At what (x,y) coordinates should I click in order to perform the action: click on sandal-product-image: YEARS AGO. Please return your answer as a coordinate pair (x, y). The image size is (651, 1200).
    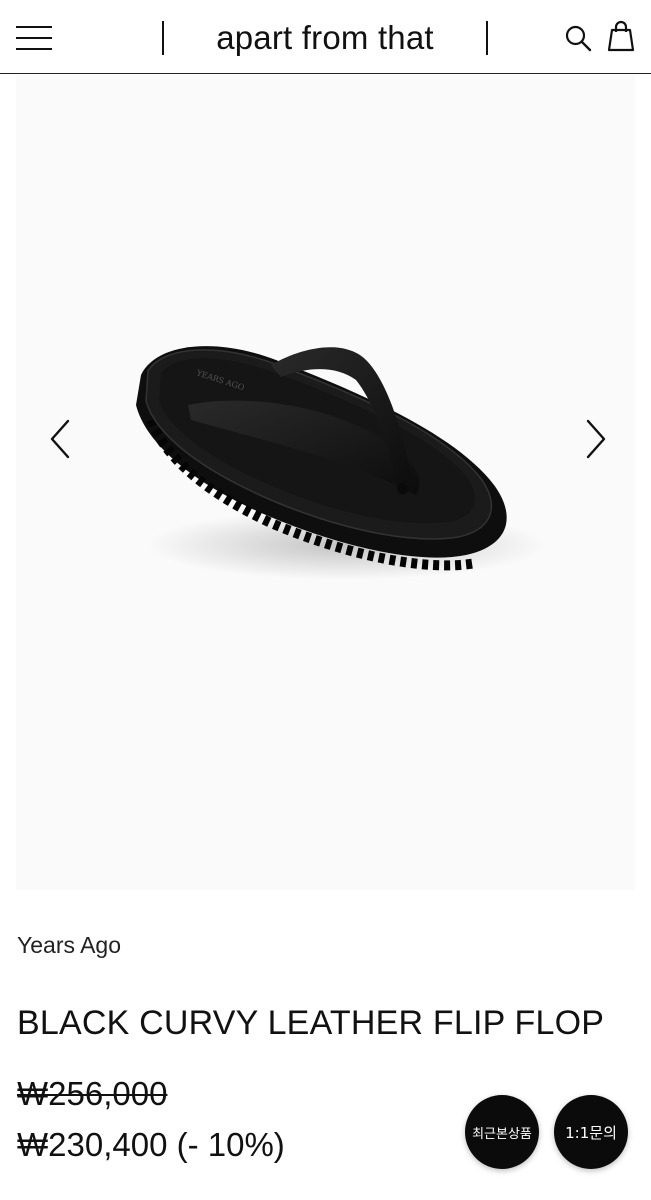
    Looking at the image, I should click on (341, 463).